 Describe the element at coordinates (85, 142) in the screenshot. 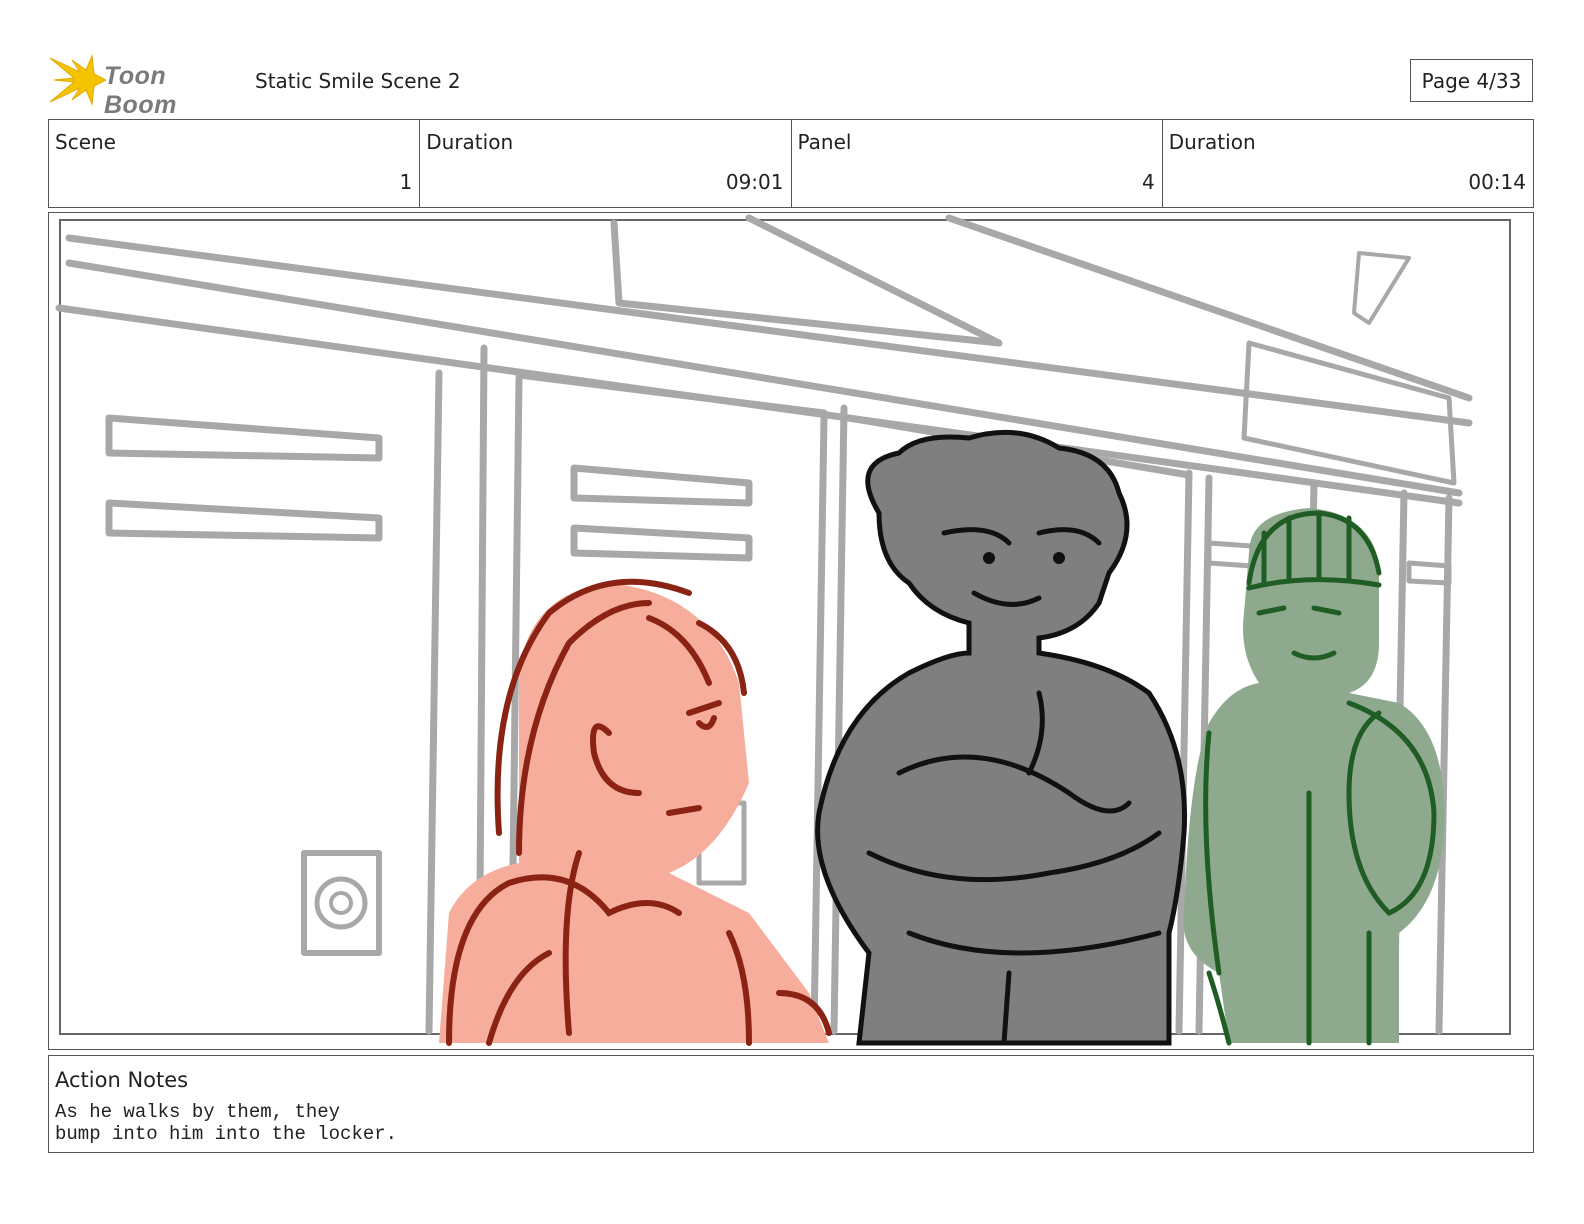

I see `scene-label: Scene` at that location.